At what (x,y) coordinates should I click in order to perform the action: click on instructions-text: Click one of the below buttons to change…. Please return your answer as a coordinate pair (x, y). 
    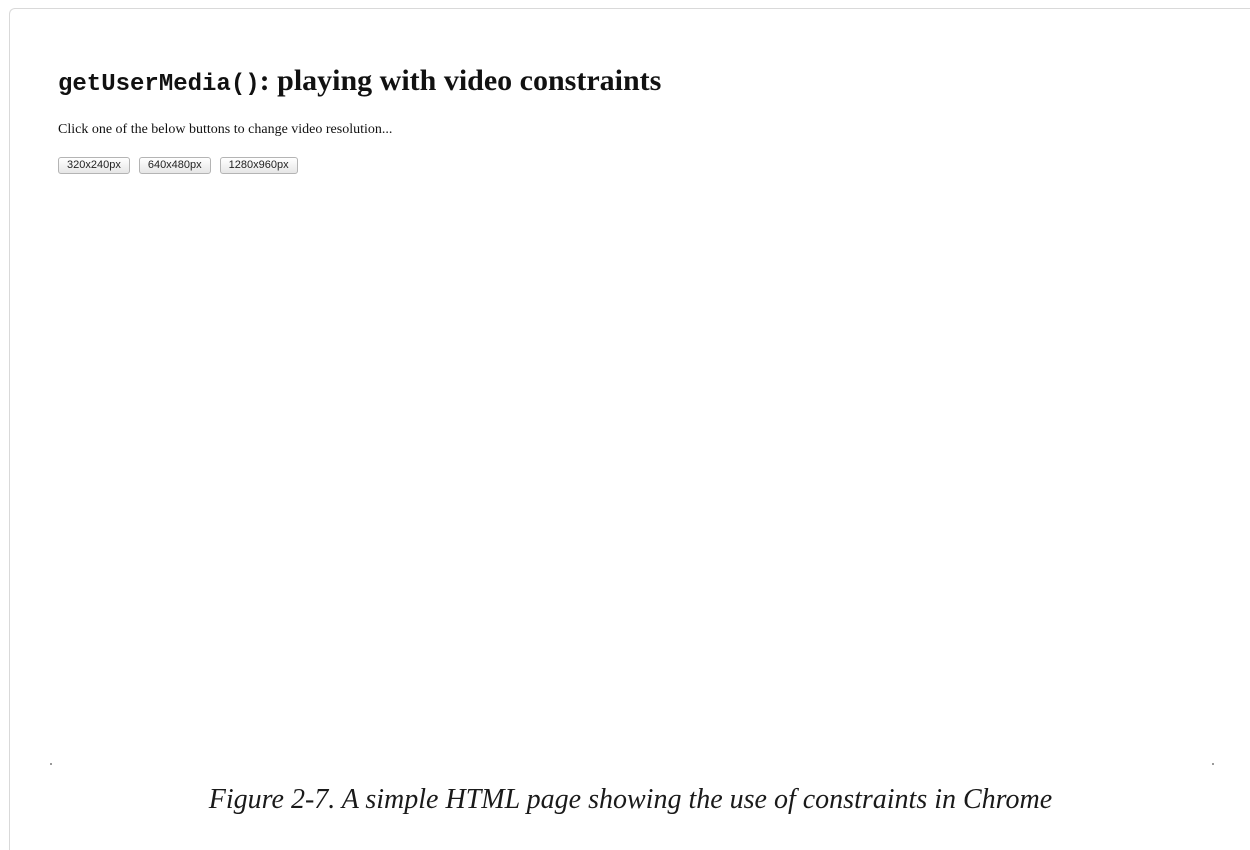
    Looking at the image, I should click on (225, 129).